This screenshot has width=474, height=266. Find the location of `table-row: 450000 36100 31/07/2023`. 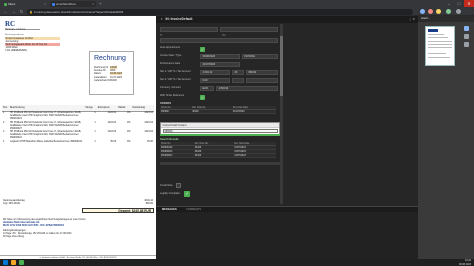

table-row: 450000 36100 31/07/2023 is located at coordinates (218, 111).